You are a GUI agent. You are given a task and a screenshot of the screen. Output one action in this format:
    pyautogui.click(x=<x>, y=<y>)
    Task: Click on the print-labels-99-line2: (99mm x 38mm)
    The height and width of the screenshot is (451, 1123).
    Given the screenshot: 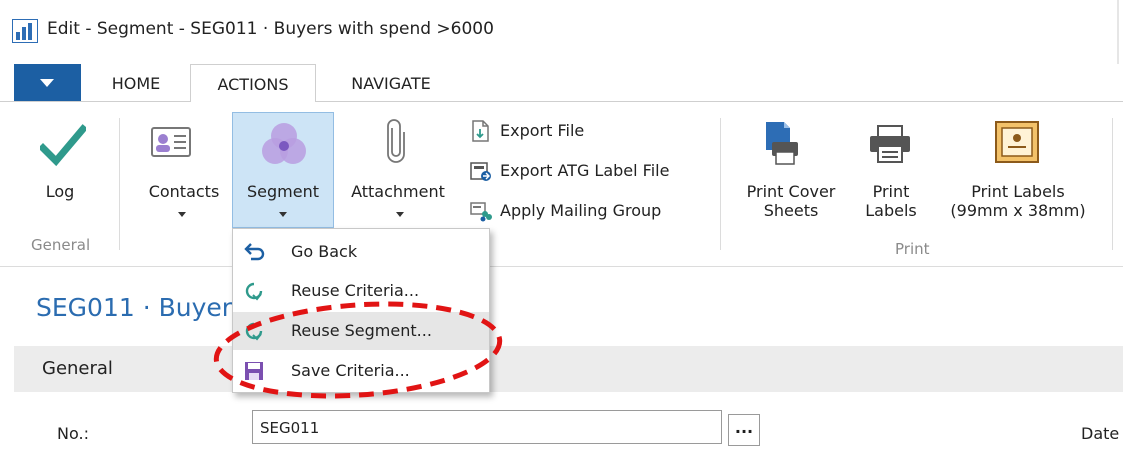 What is the action you would take?
    pyautogui.click(x=1018, y=210)
    